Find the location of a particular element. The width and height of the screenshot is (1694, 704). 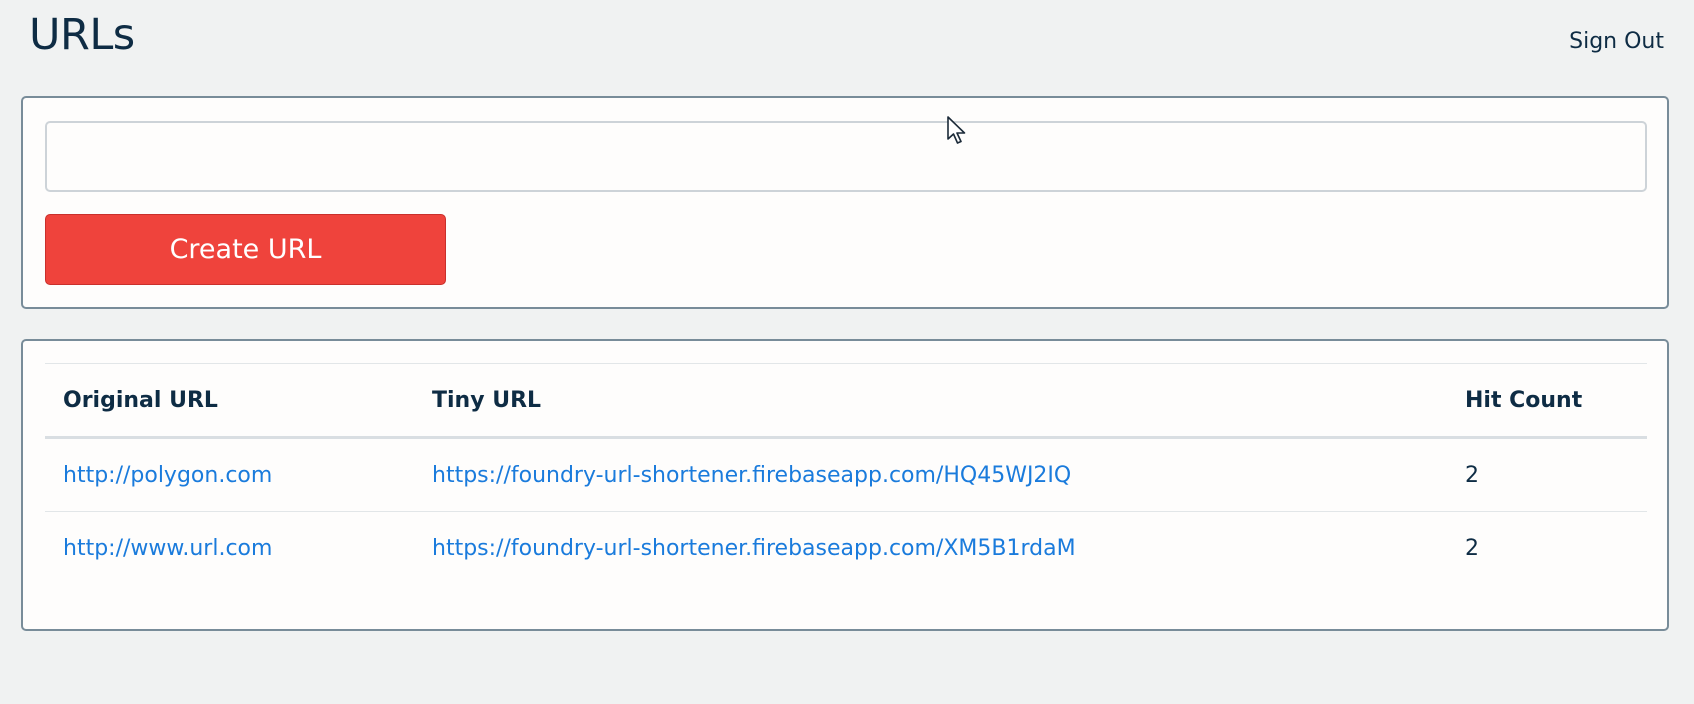

url-input is located at coordinates (846, 156).